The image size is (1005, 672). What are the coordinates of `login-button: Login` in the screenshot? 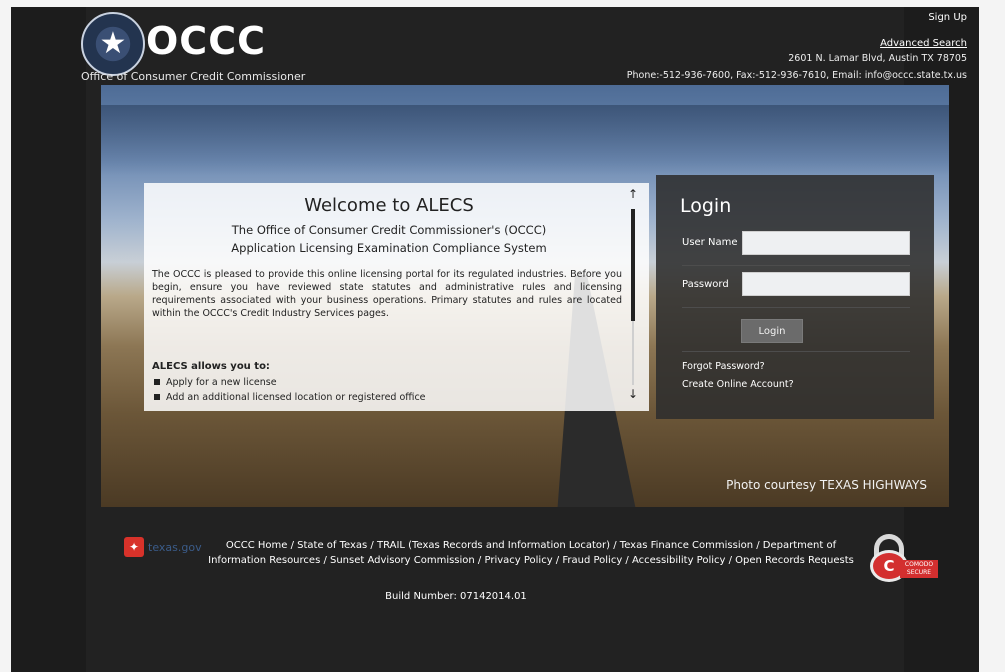 It's located at (772, 331).